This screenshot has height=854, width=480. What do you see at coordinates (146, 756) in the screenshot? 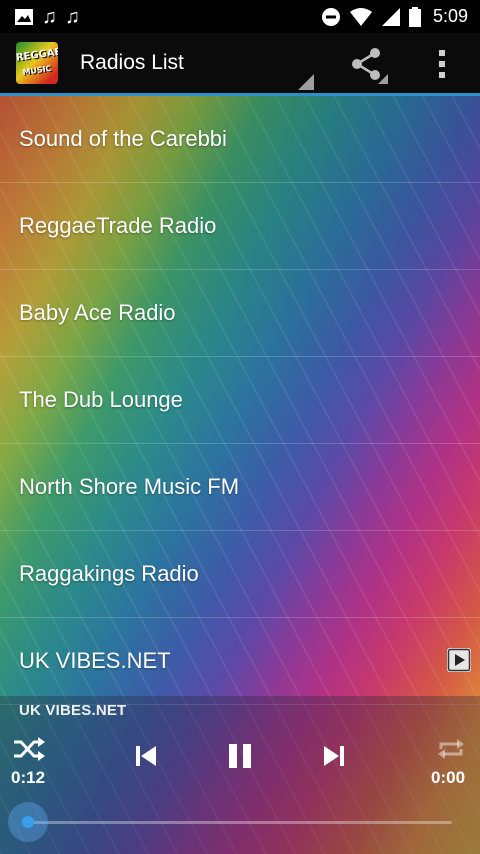
I see `previous-icon` at bounding box center [146, 756].